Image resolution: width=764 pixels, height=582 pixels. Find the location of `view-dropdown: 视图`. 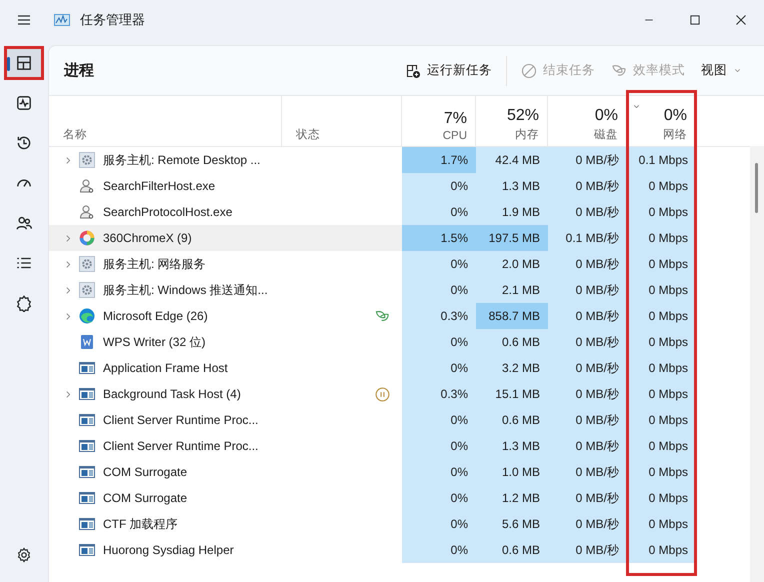

view-dropdown: 视图 is located at coordinates (721, 70).